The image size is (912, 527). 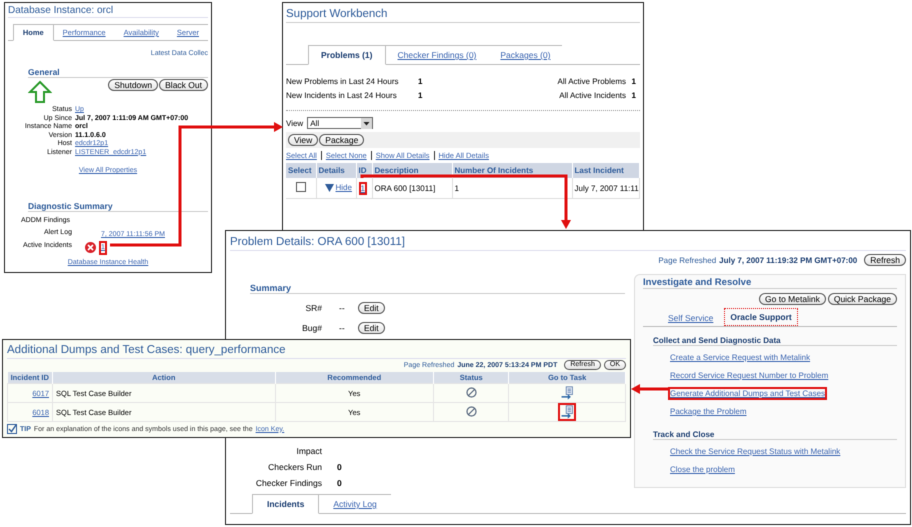 I want to click on field-label: Bug#, so click(x=311, y=328).